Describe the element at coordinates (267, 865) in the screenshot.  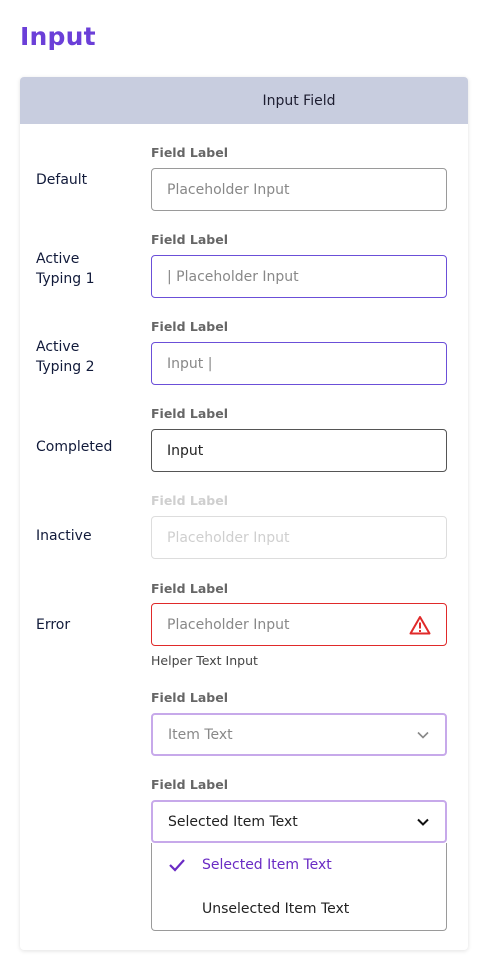
I see `option-label: Selected Item Text` at that location.